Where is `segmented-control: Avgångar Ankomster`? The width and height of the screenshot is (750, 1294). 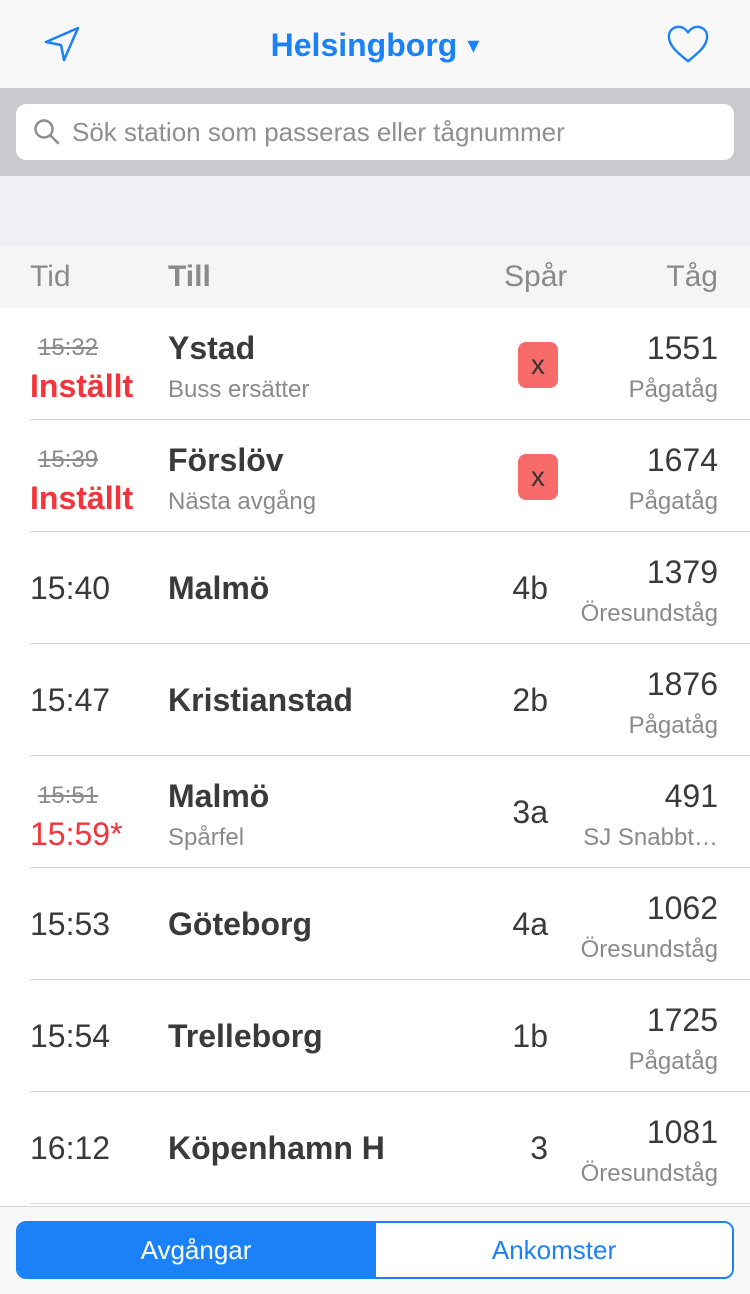
segmented-control: Avgångar Ankomster is located at coordinates (375, 1250).